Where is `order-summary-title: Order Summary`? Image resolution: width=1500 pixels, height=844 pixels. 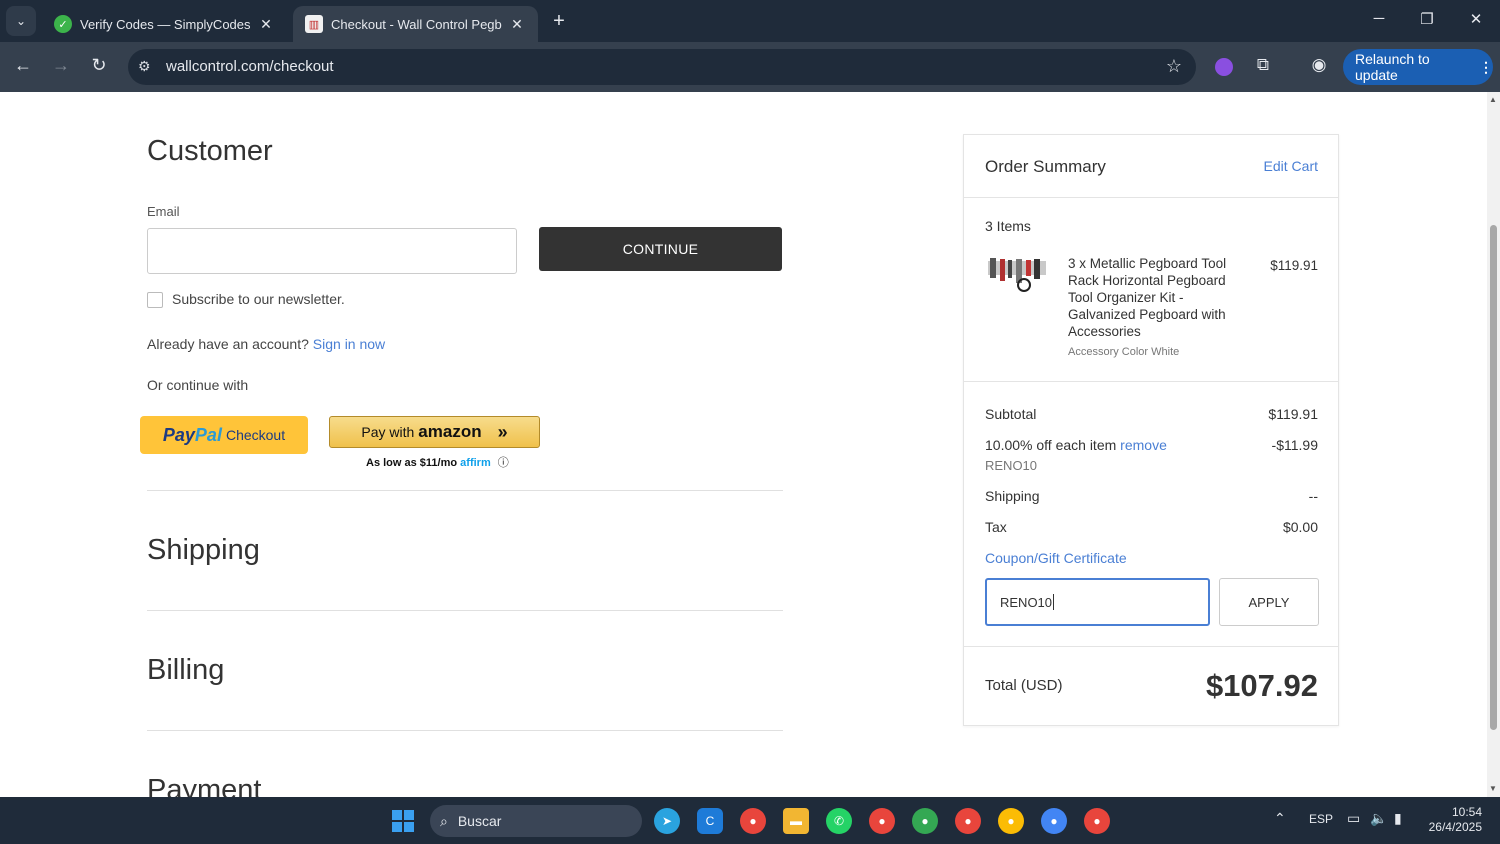
order-summary-title: Order Summary is located at coordinates (1045, 166).